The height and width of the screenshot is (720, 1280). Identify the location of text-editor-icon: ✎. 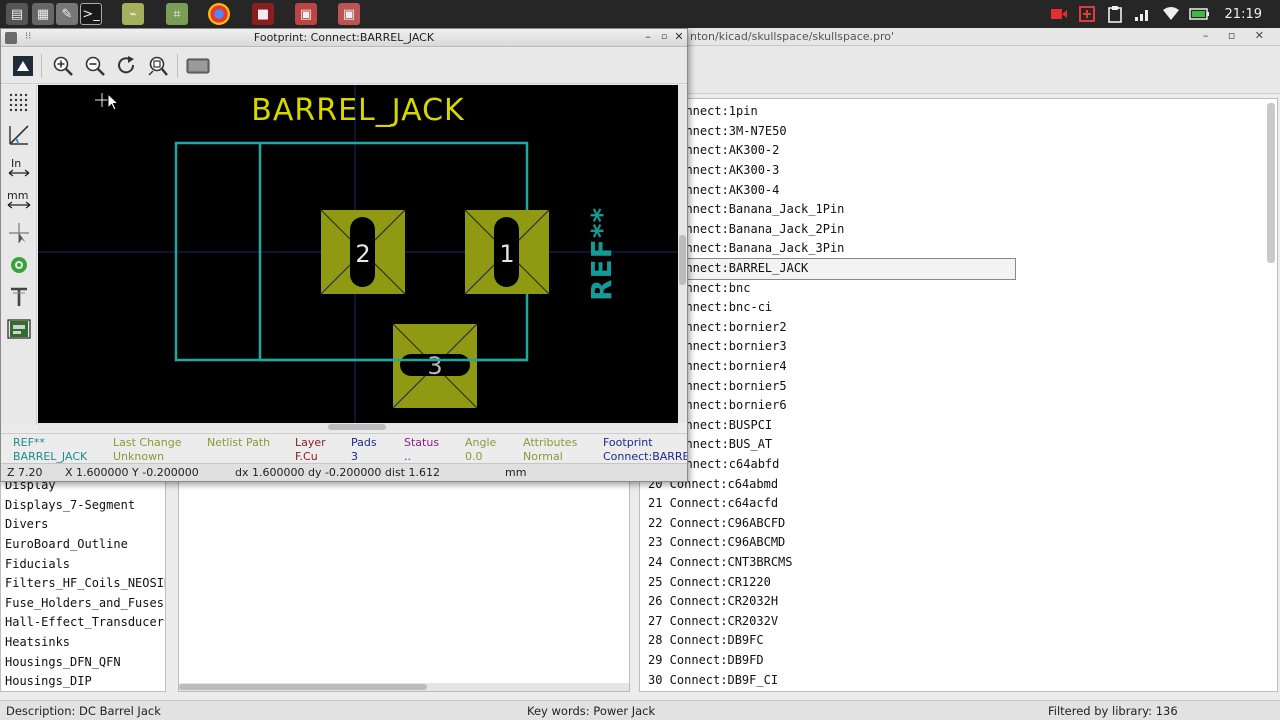
(67, 14).